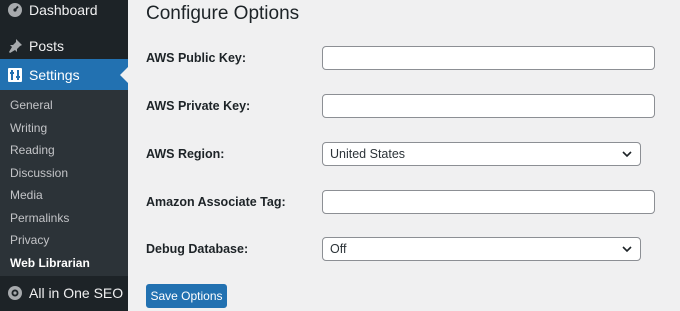 This screenshot has height=311, width=680. I want to click on menu-label-settings: Settings, so click(54, 75).